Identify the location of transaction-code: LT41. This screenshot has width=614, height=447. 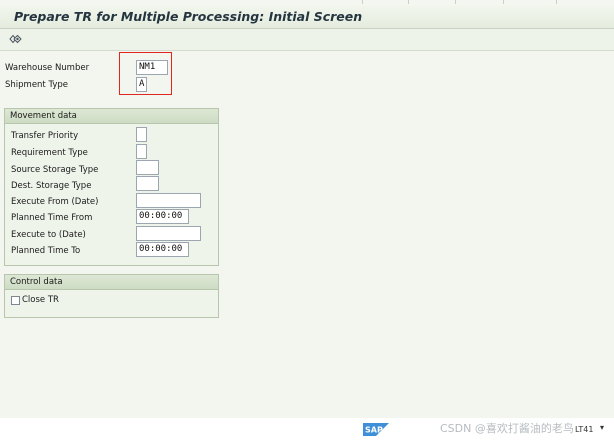
(584, 429).